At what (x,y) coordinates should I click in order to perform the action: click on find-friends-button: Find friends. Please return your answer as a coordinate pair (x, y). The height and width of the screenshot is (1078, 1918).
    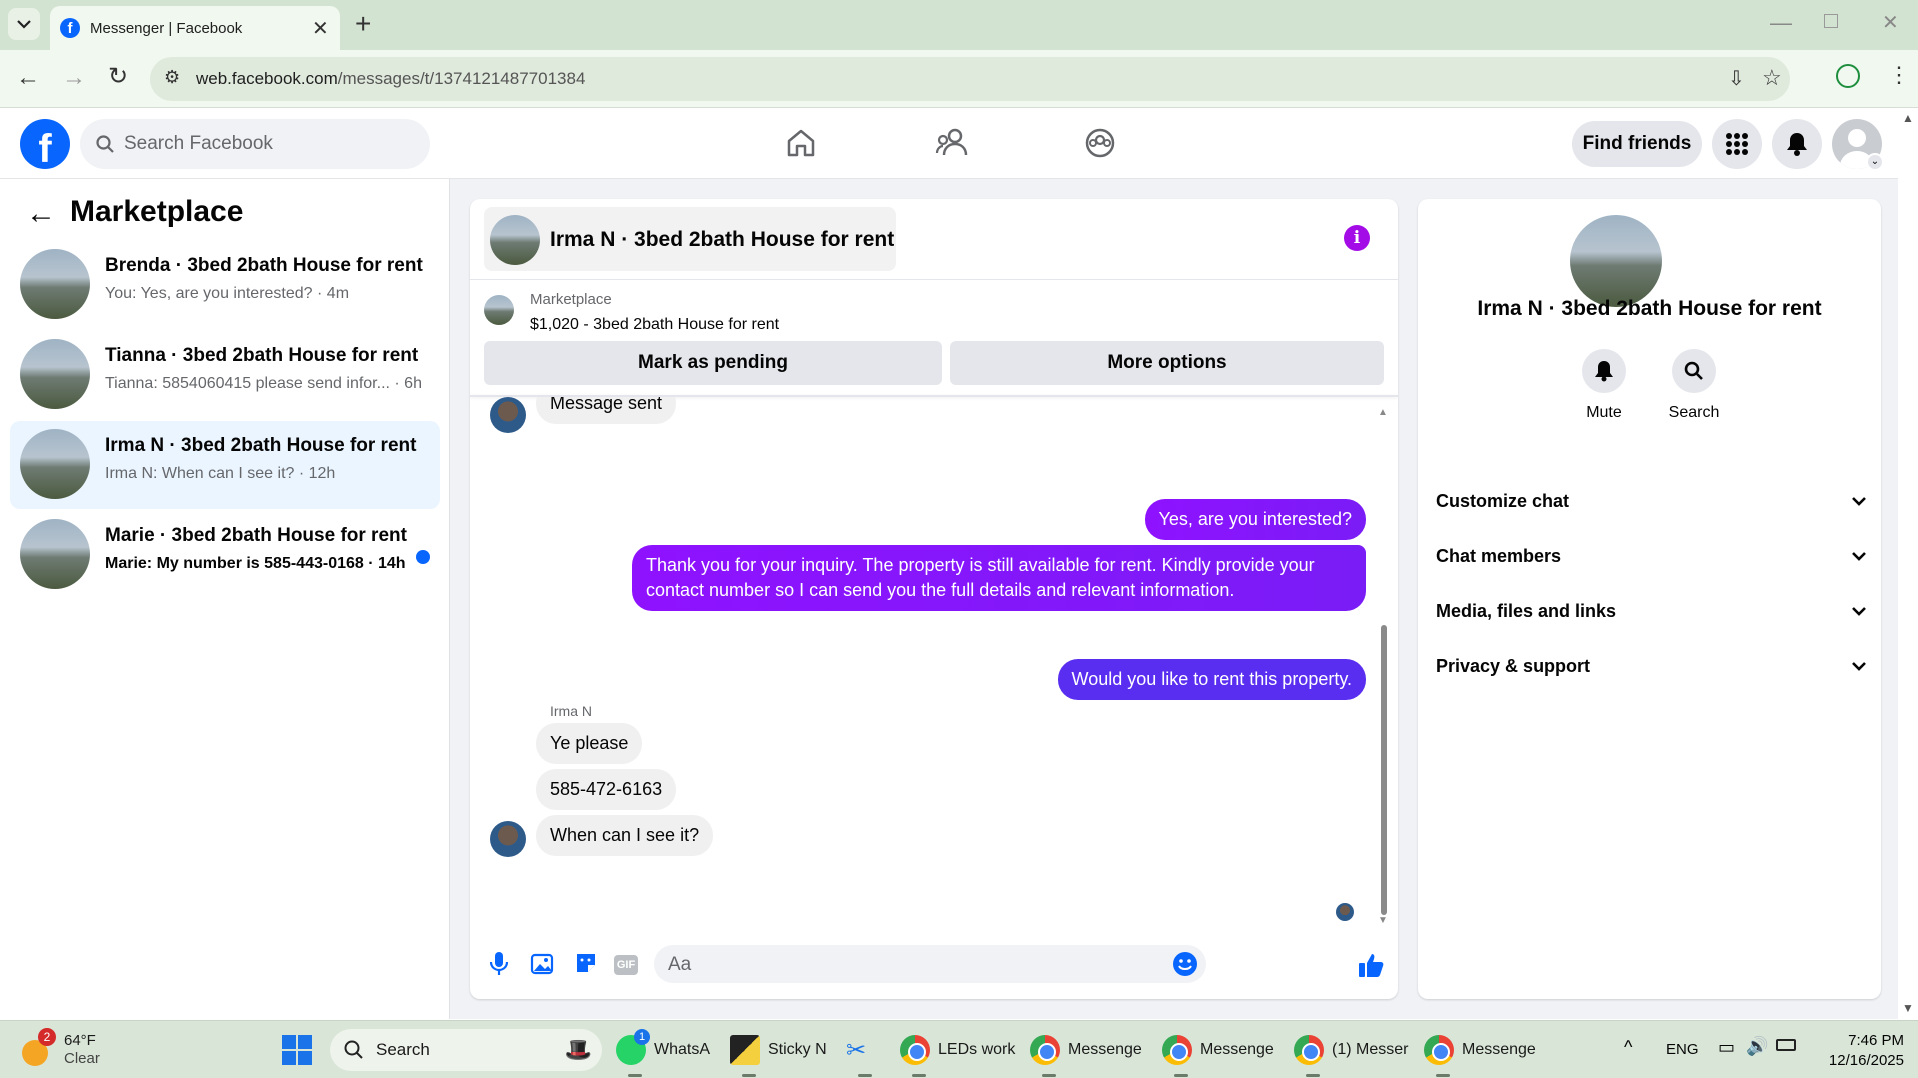
    Looking at the image, I should click on (1637, 144).